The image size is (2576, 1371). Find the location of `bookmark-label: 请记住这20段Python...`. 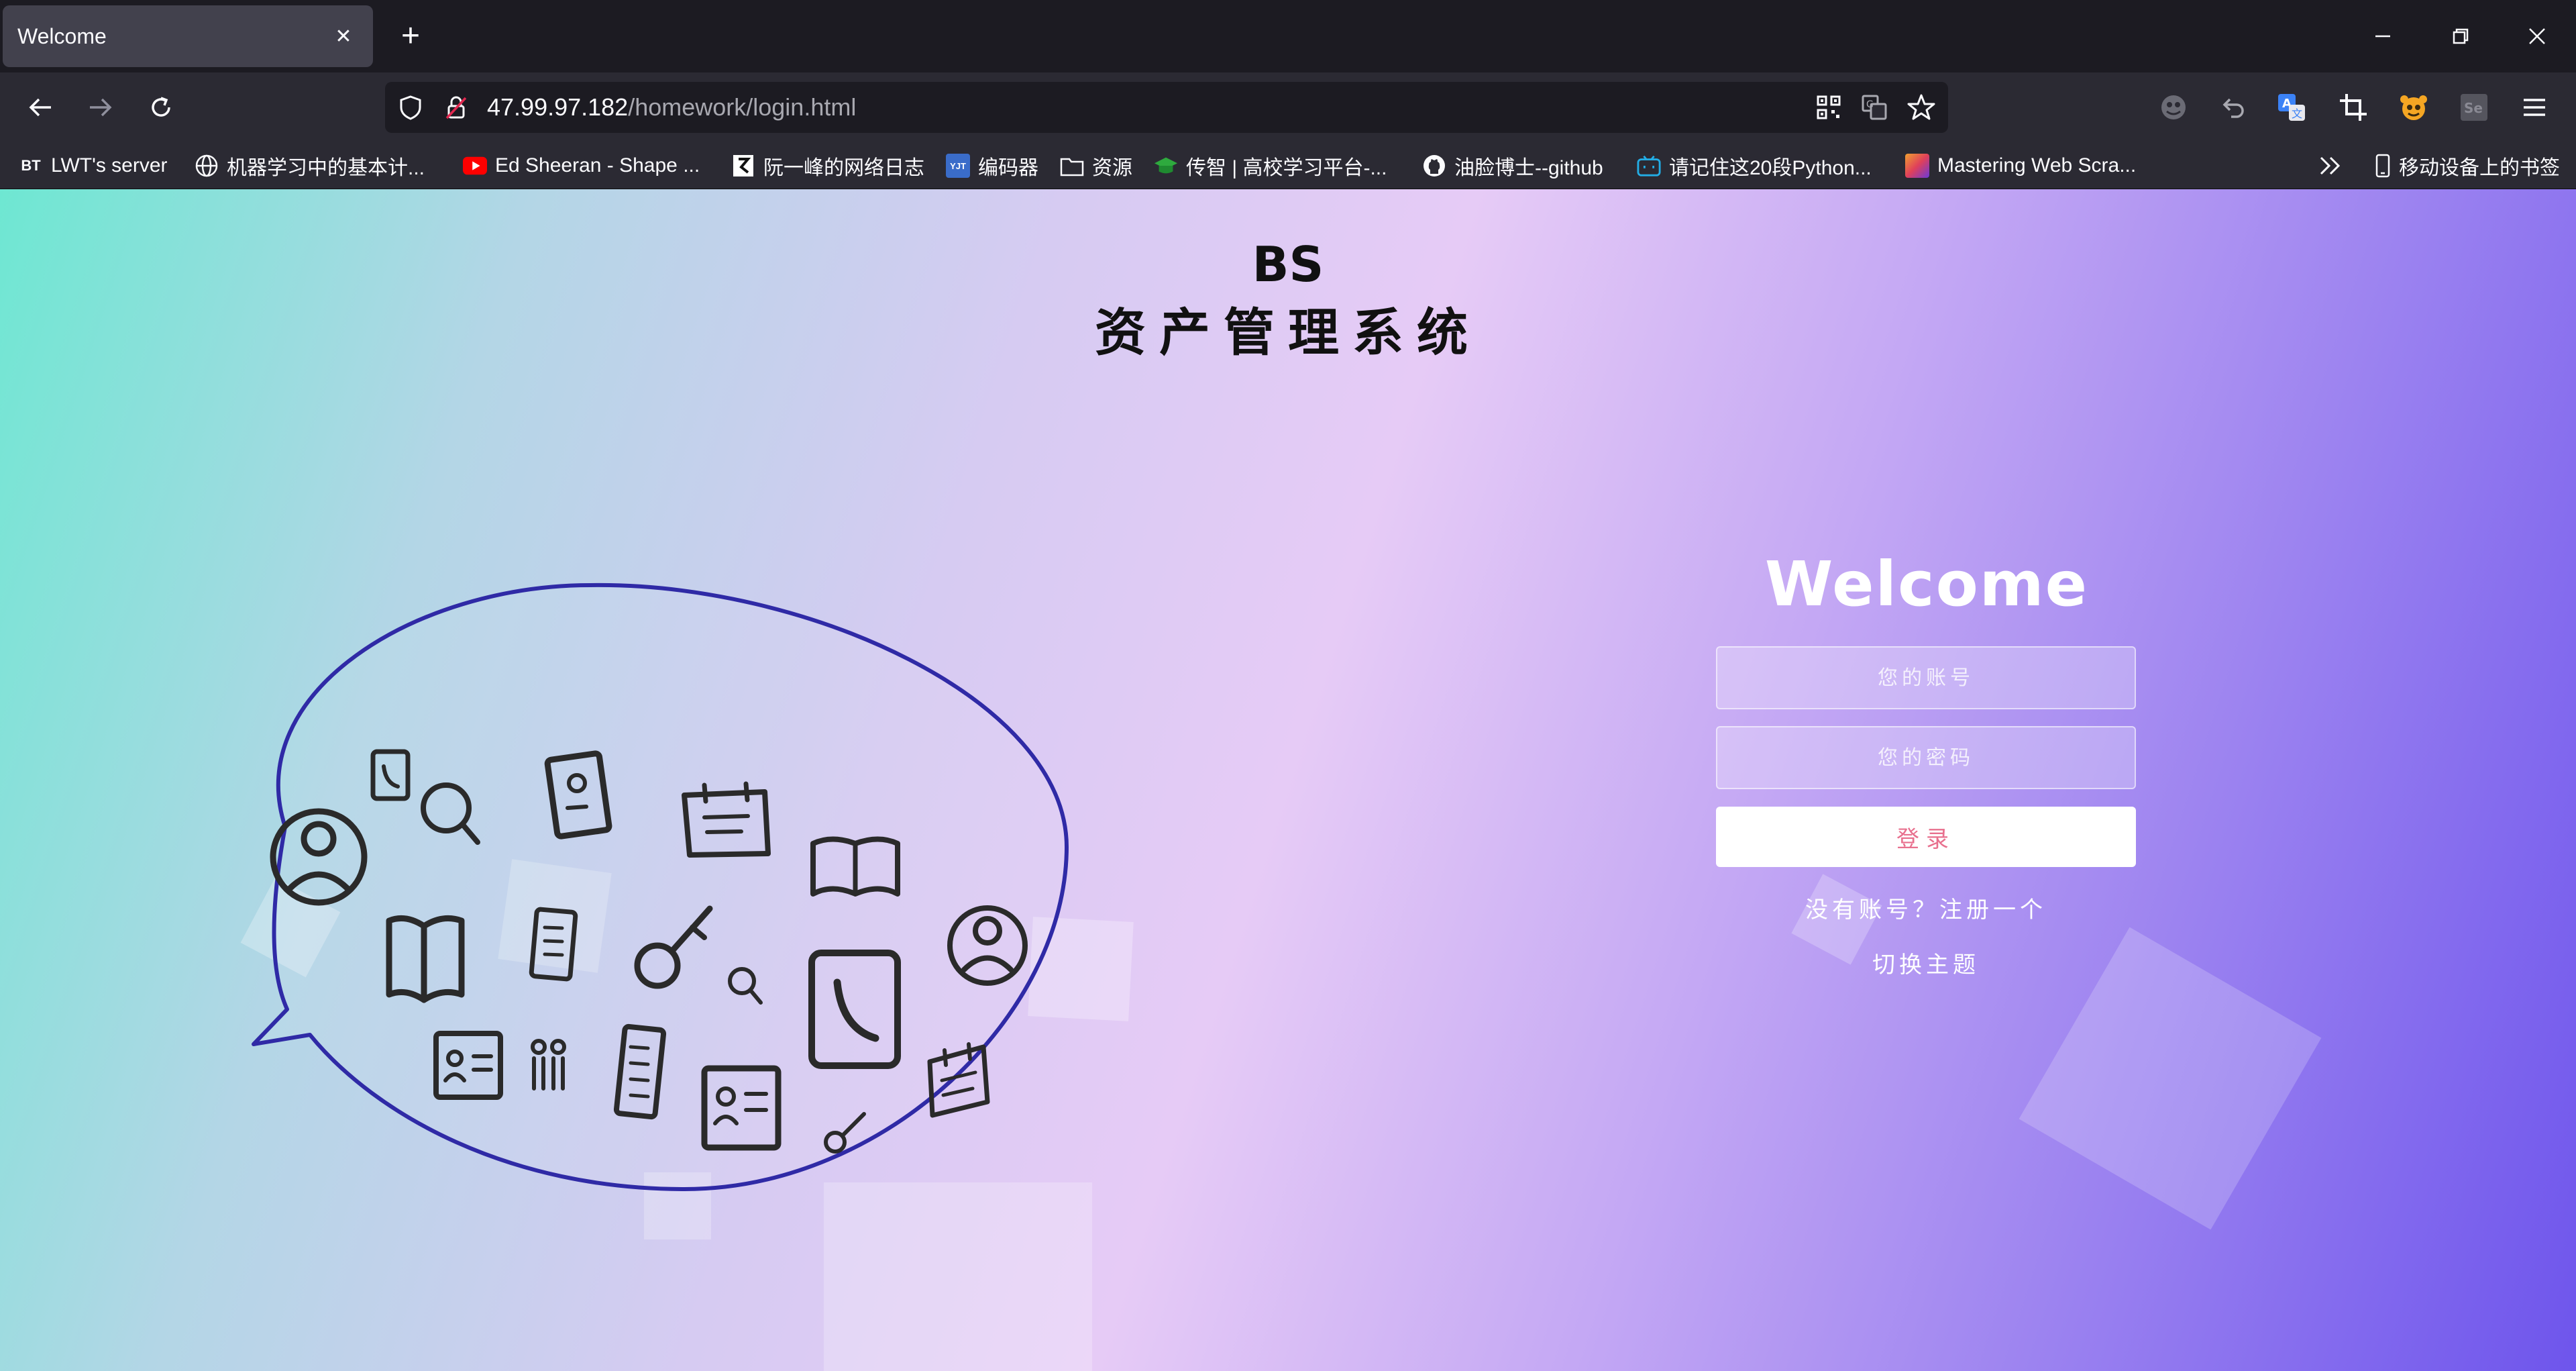

bookmark-label: 请记住这20段Python... is located at coordinates (1770, 168).